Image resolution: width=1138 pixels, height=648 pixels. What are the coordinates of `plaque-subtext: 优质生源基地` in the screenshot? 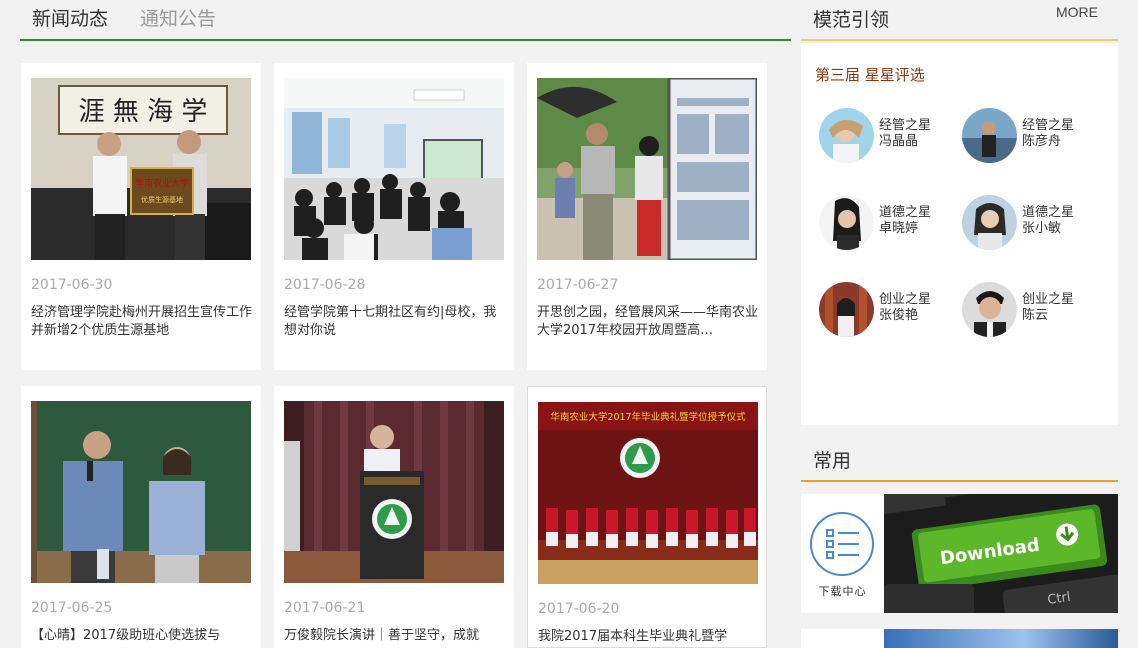 It's located at (162, 199).